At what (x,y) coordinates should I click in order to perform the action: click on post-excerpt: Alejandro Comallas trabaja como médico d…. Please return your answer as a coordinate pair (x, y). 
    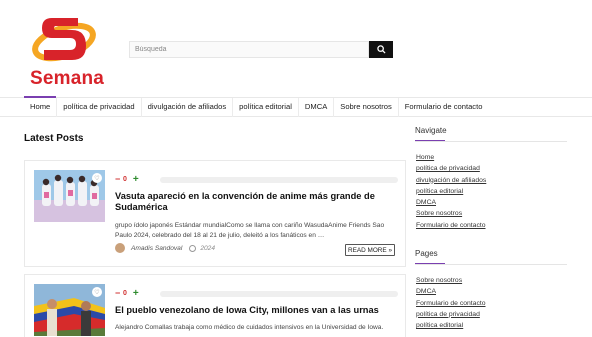
    Looking at the image, I should click on (249, 327).